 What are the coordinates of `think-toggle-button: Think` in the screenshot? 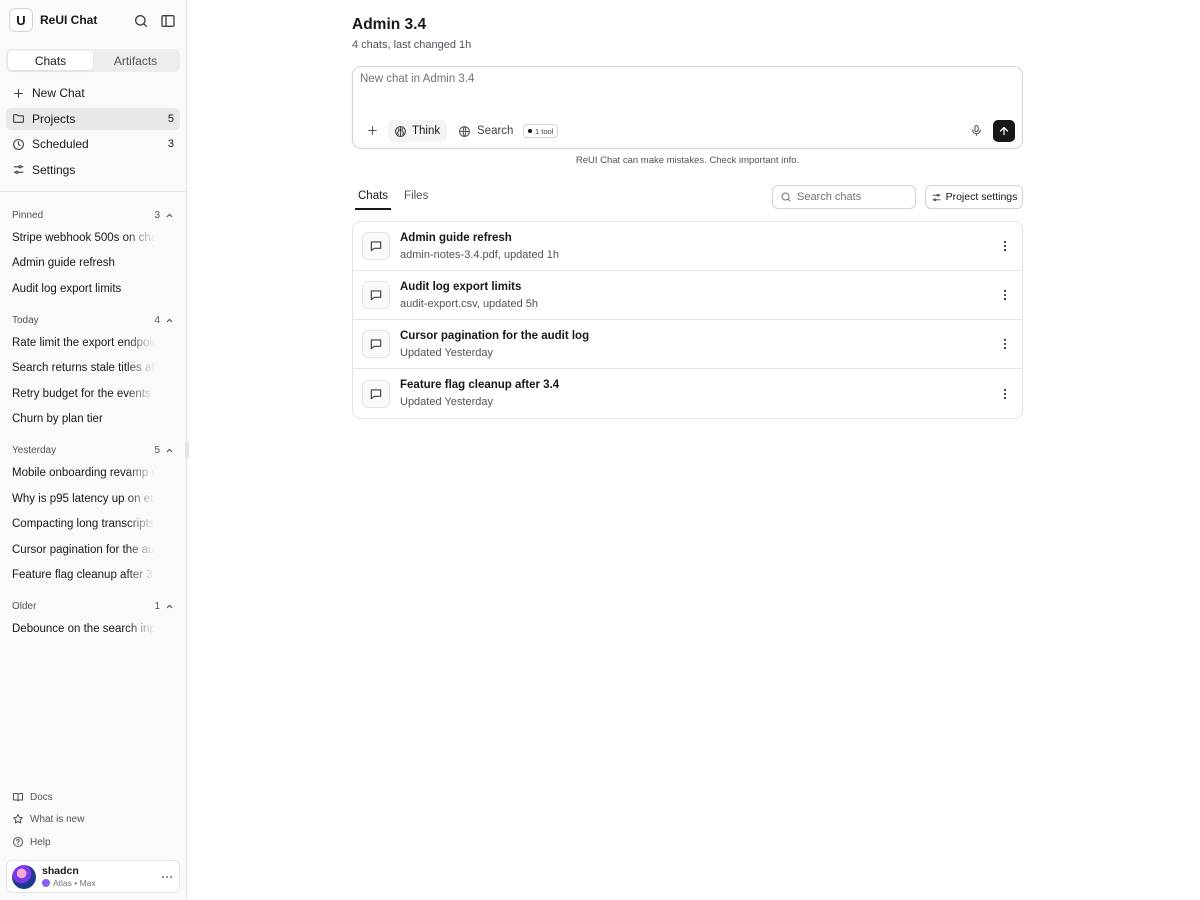 It's located at (418, 131).